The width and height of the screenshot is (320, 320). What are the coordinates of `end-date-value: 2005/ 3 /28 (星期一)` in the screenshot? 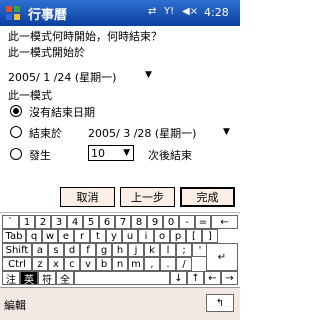 It's located at (142, 133).